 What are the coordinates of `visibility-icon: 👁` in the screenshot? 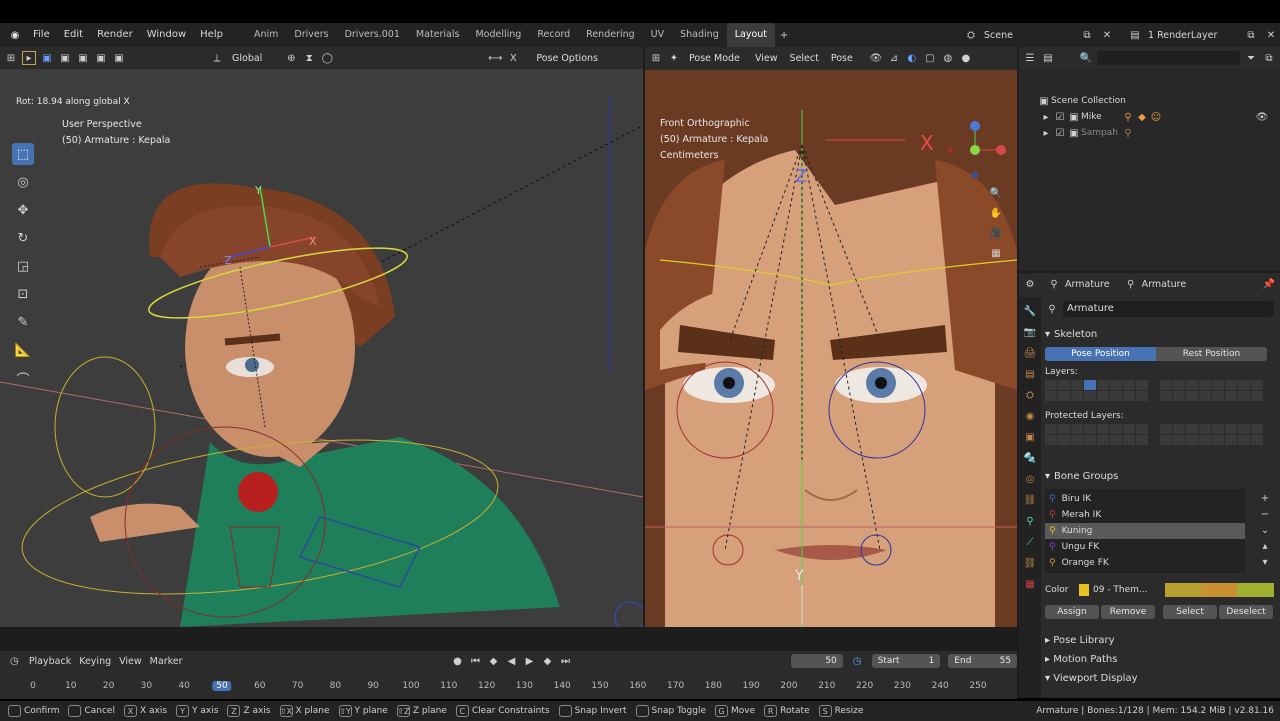 It's located at (876, 59).